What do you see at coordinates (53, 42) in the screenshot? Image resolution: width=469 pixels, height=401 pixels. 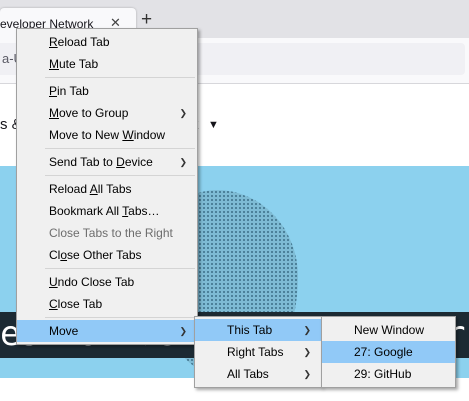 I see `access-key: R` at bounding box center [53, 42].